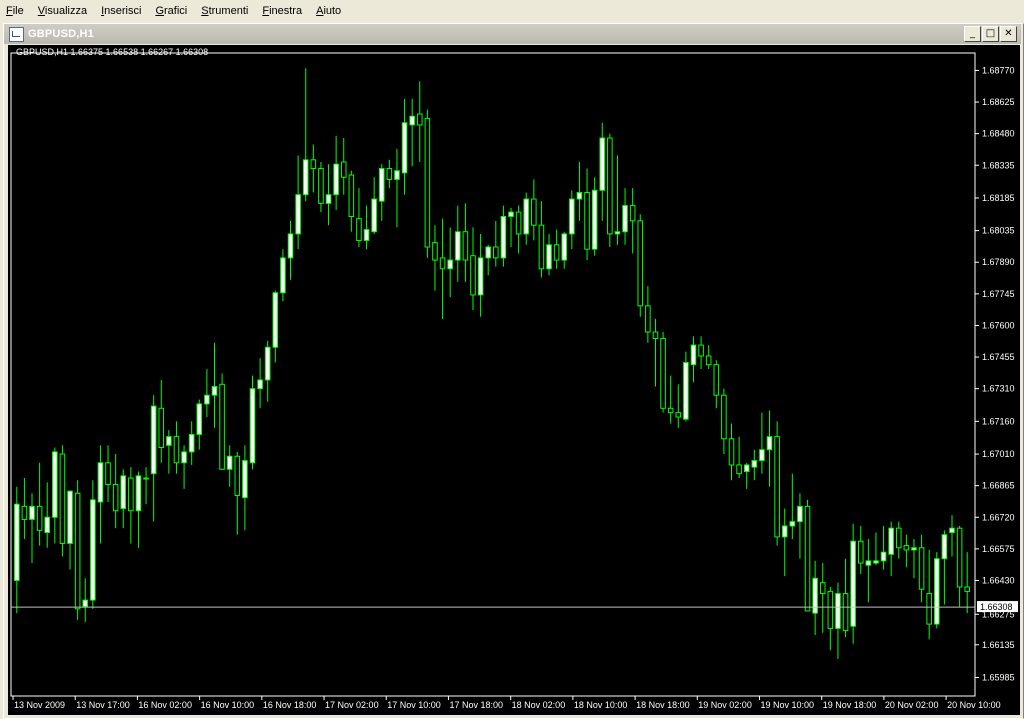  Describe the element at coordinates (39, 705) in the screenshot. I see `x-tick-label: 13 Nov 2009` at that location.